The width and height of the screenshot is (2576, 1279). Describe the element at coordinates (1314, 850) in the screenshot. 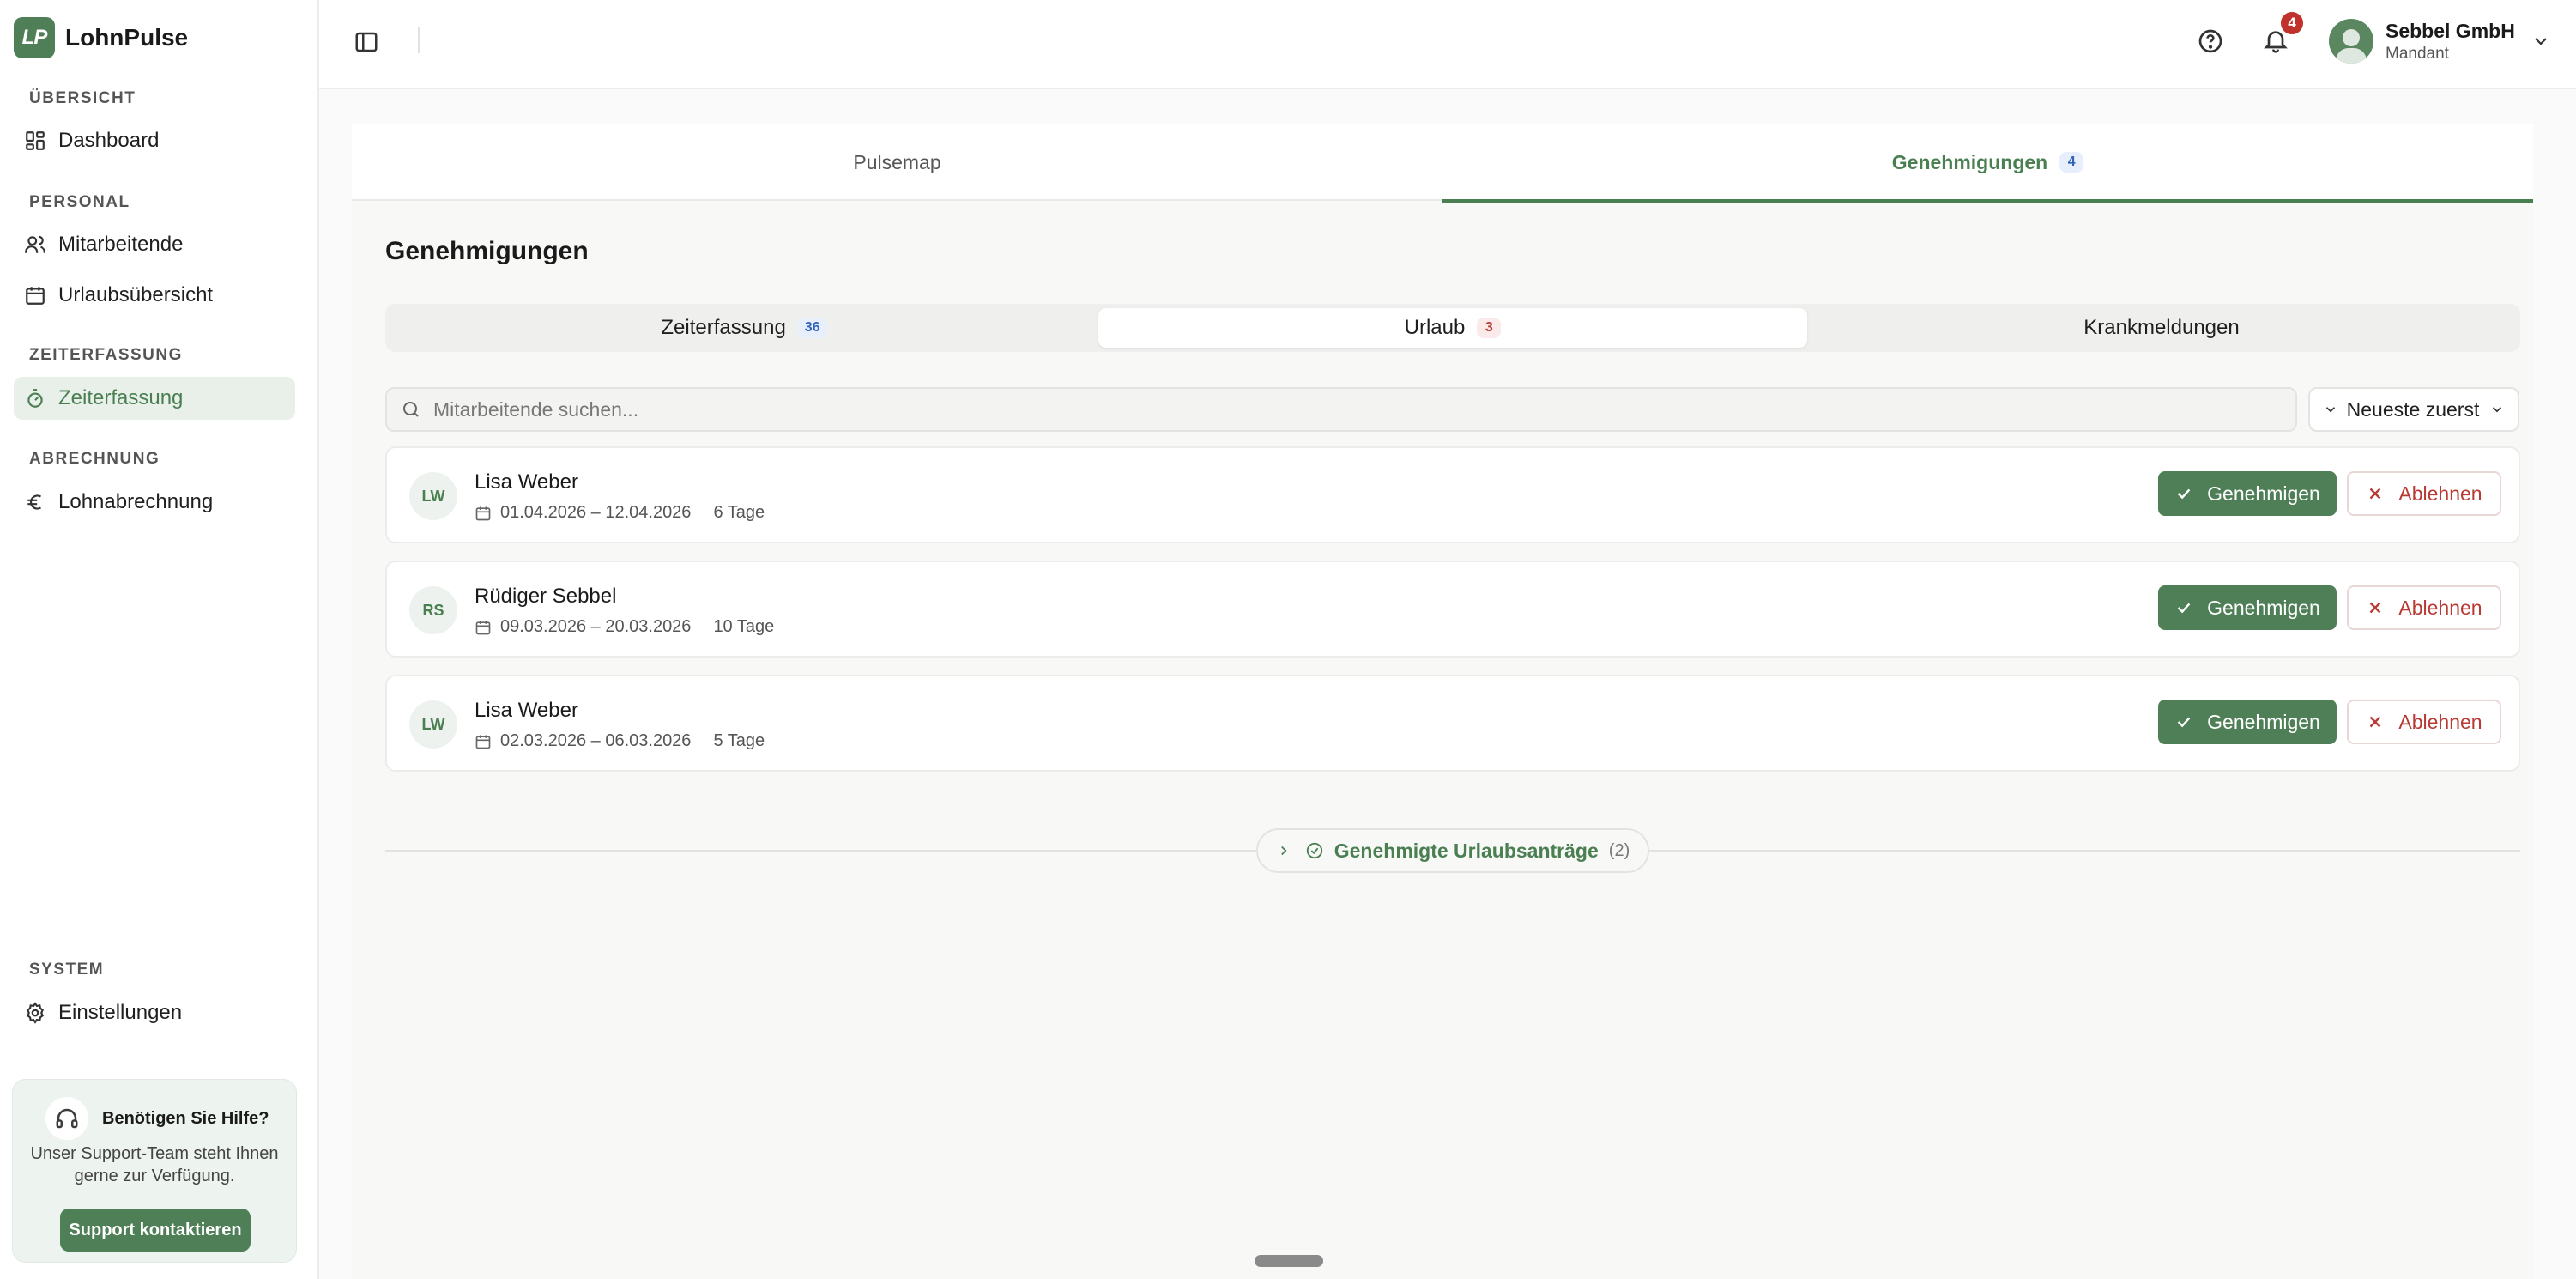

I see `check-circle-icon` at that location.